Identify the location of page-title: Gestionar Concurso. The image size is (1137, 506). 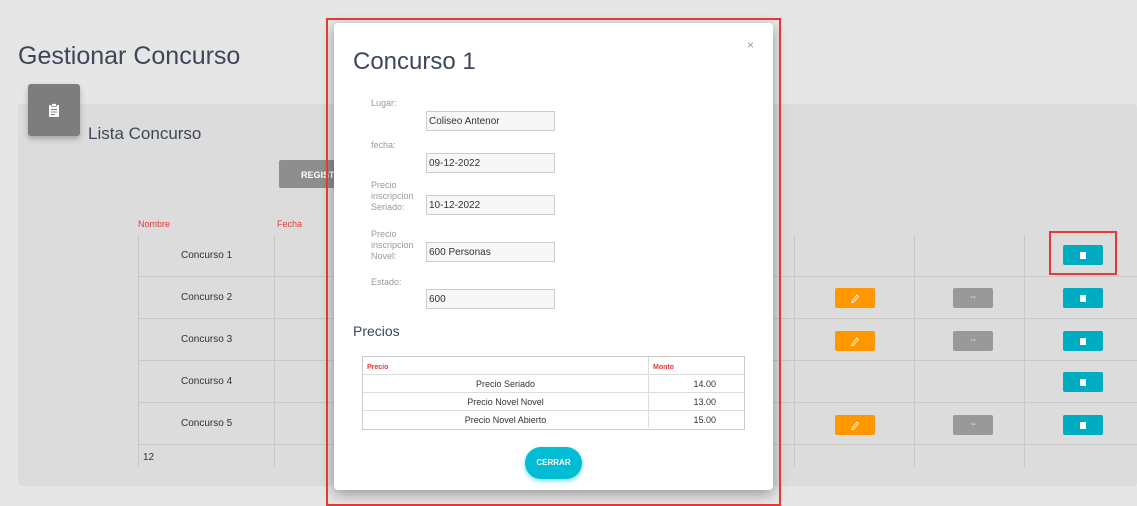
(129, 56).